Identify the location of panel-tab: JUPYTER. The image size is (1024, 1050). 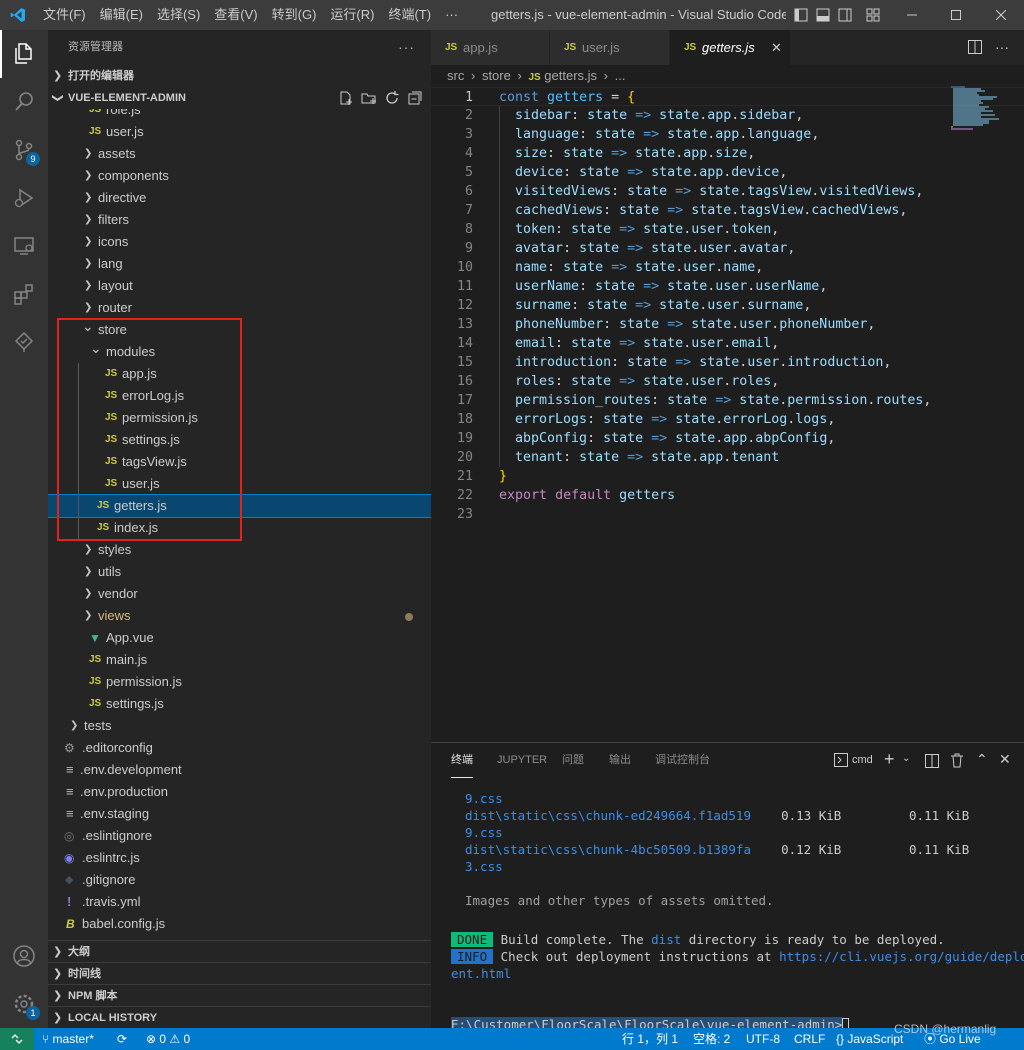
(522, 760).